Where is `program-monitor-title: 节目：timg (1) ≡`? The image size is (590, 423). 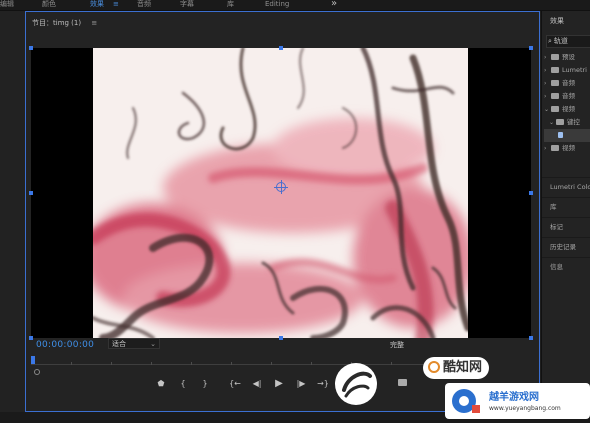 program-monitor-title: 节目：timg (1) ≡ is located at coordinates (64, 23).